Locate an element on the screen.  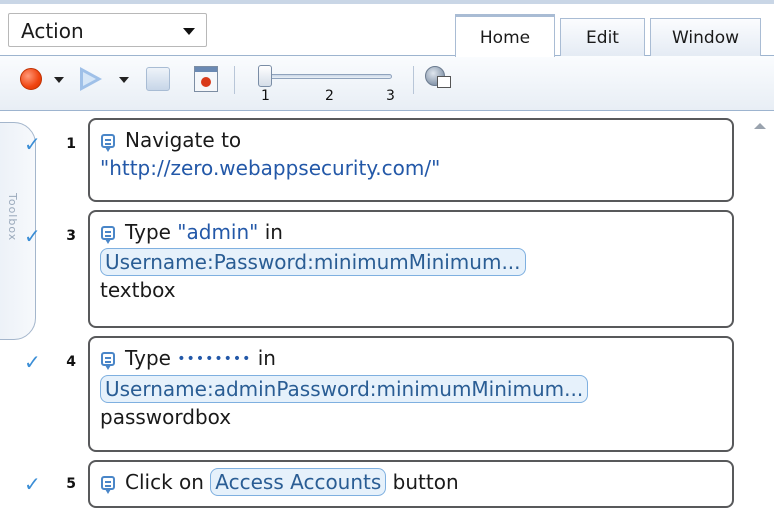
step-masked-value: •••••••• is located at coordinates (214, 359).